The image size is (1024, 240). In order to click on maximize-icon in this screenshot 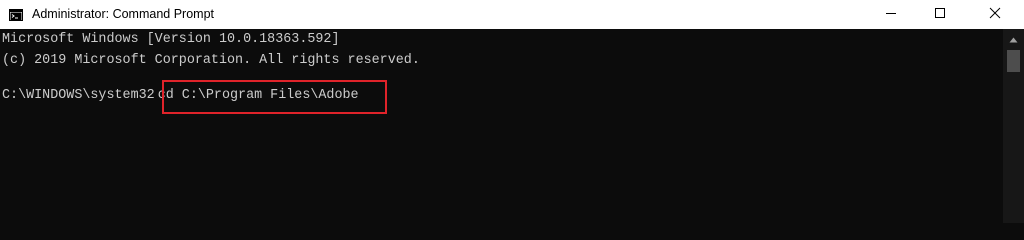, I will do `click(940, 15)`.